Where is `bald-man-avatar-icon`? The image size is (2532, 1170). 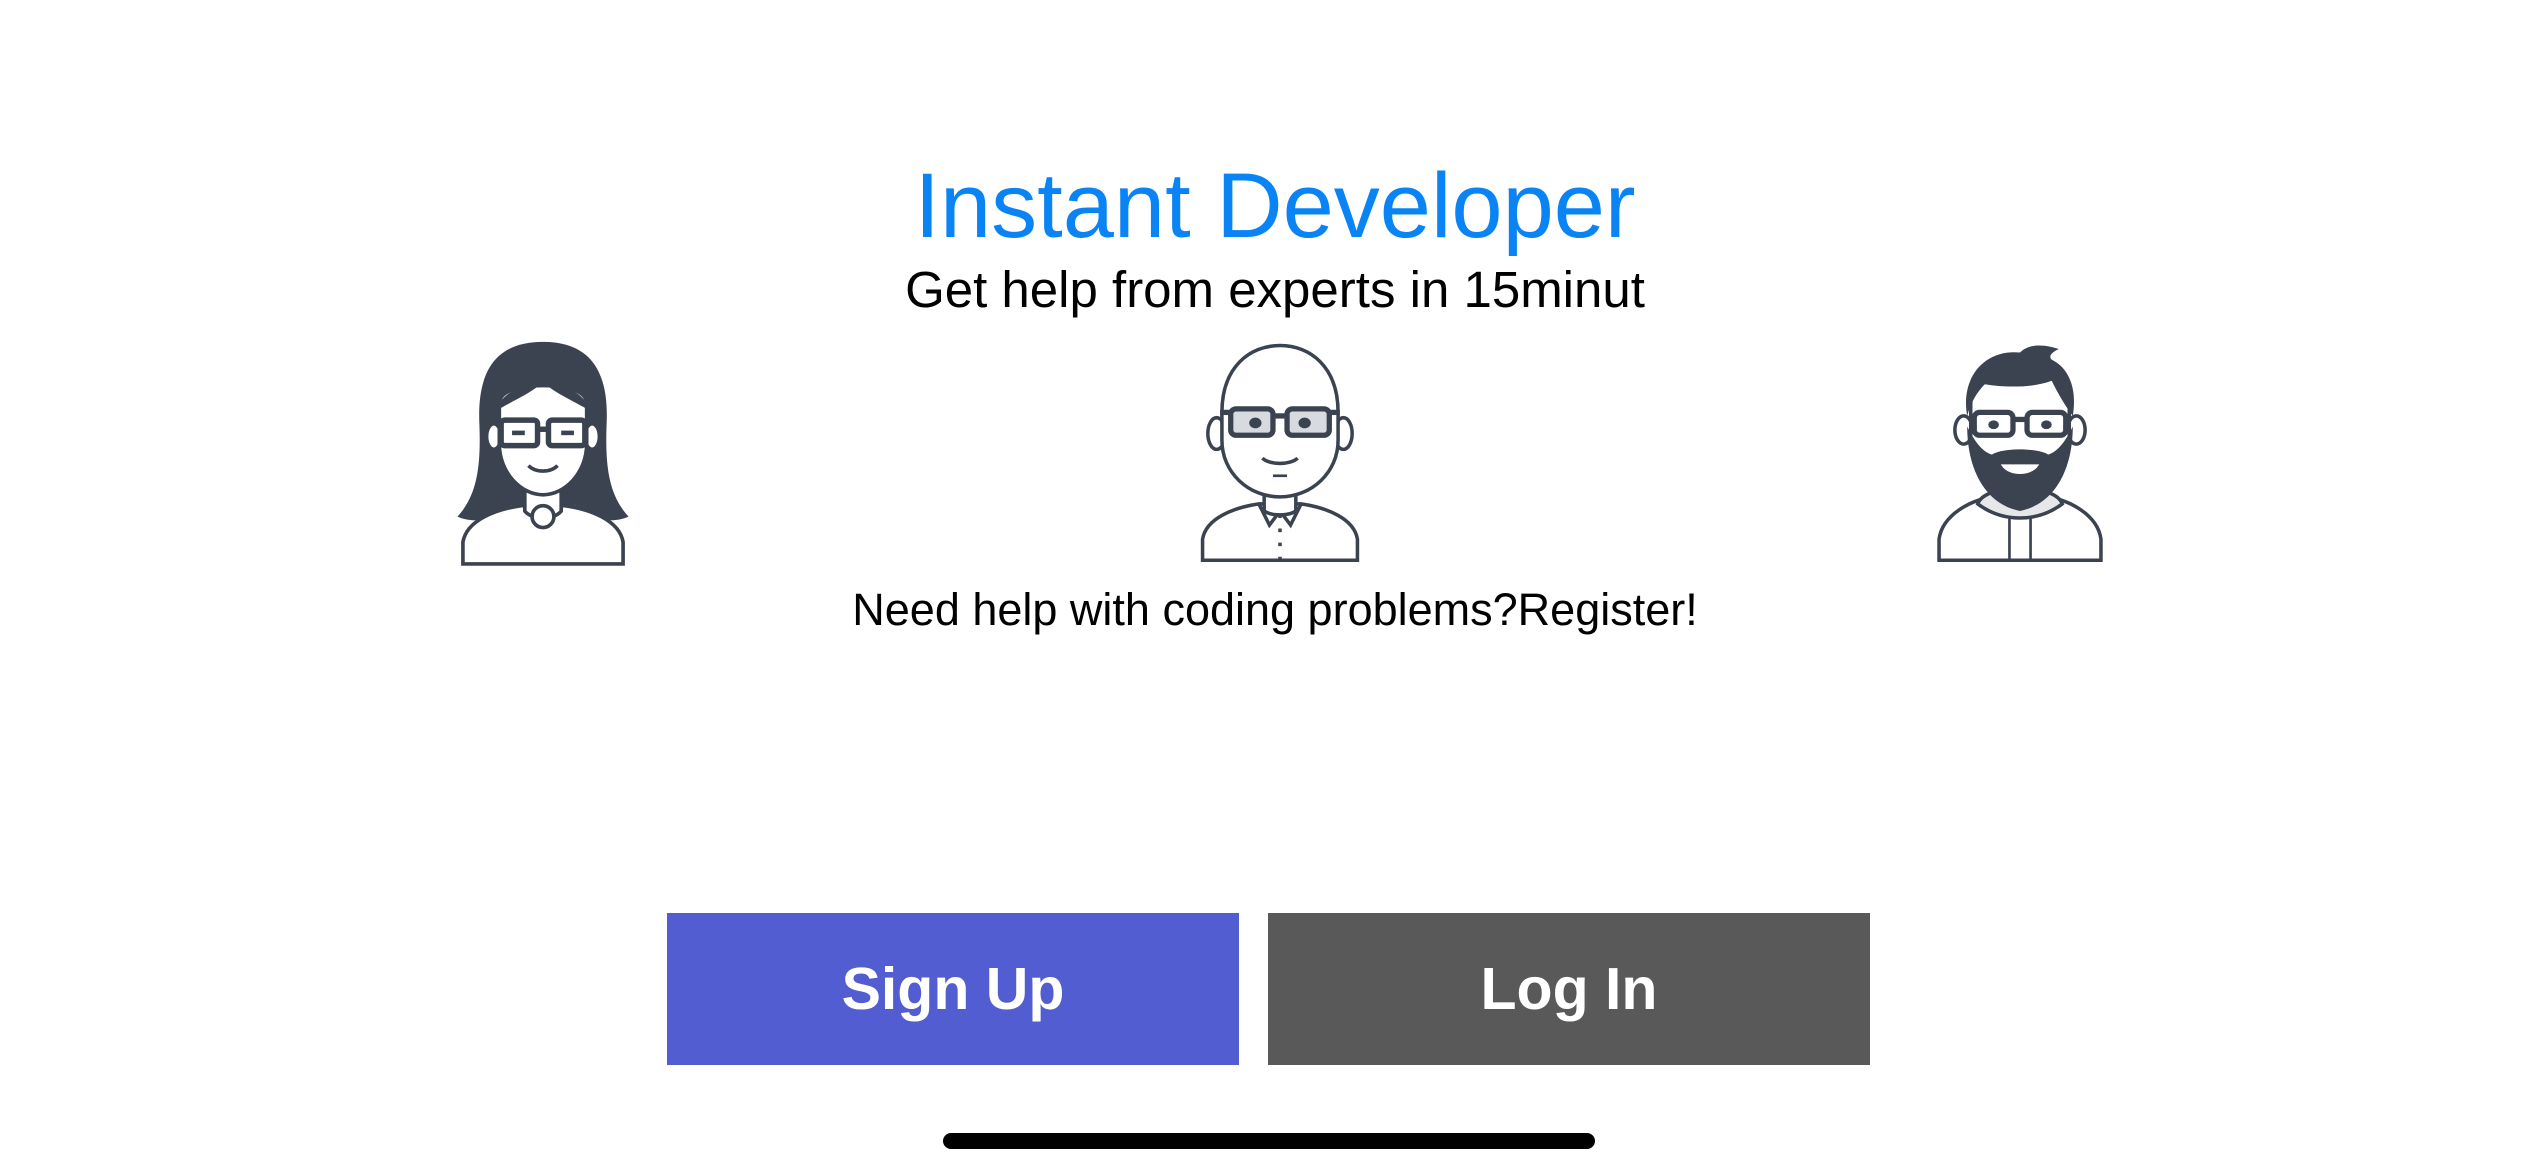
bald-man-avatar-icon is located at coordinates (1280, 452).